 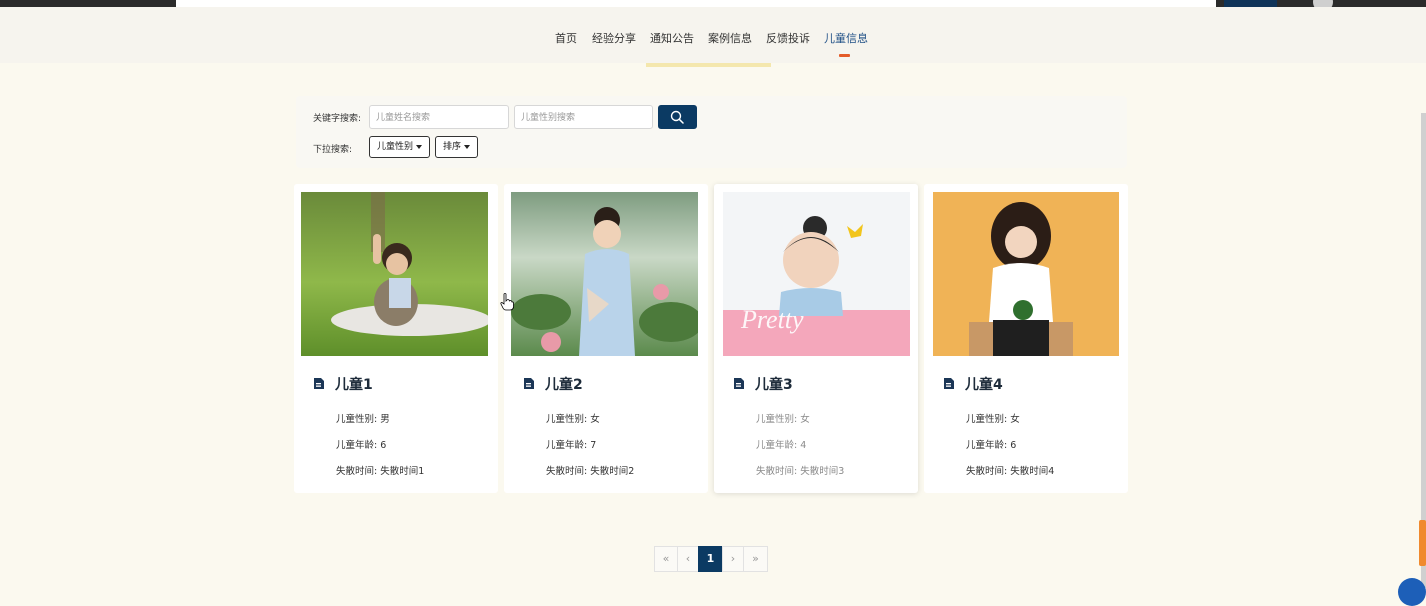 I want to click on nav-item-feedback: 反馈投诉, so click(x=788, y=38).